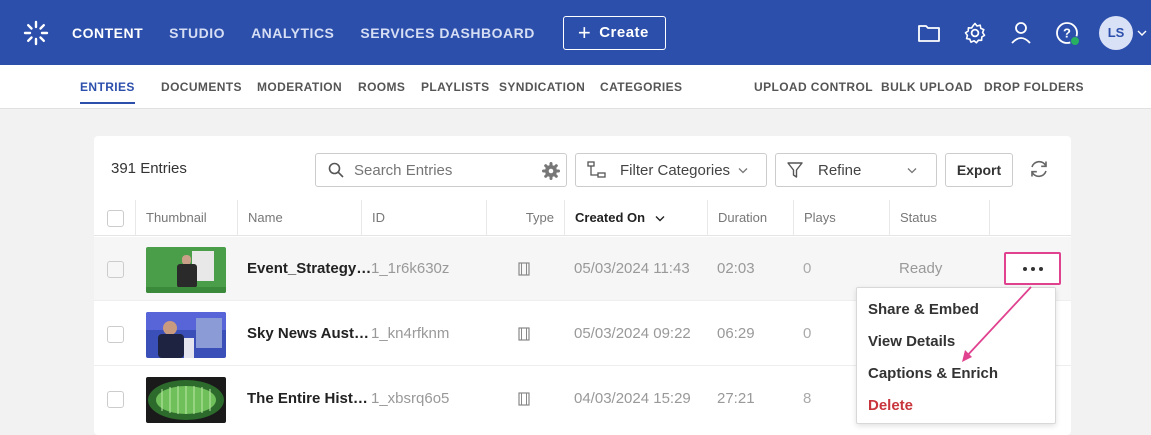  What do you see at coordinates (736, 398) in the screenshot?
I see `entry-duration: 27:21` at bounding box center [736, 398].